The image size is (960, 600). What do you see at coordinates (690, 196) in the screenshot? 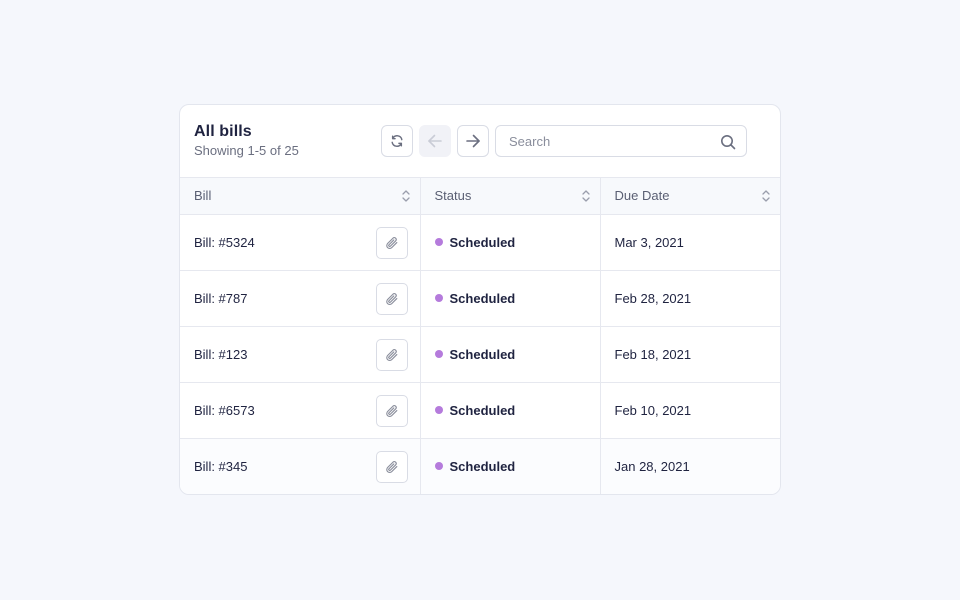
I see `column-header-due-date: Due Date` at bounding box center [690, 196].